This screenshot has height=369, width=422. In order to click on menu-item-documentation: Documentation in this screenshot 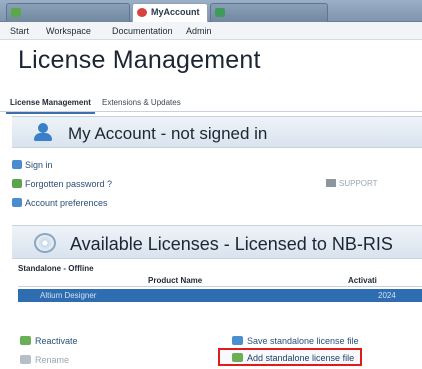, I will do `click(142, 31)`.